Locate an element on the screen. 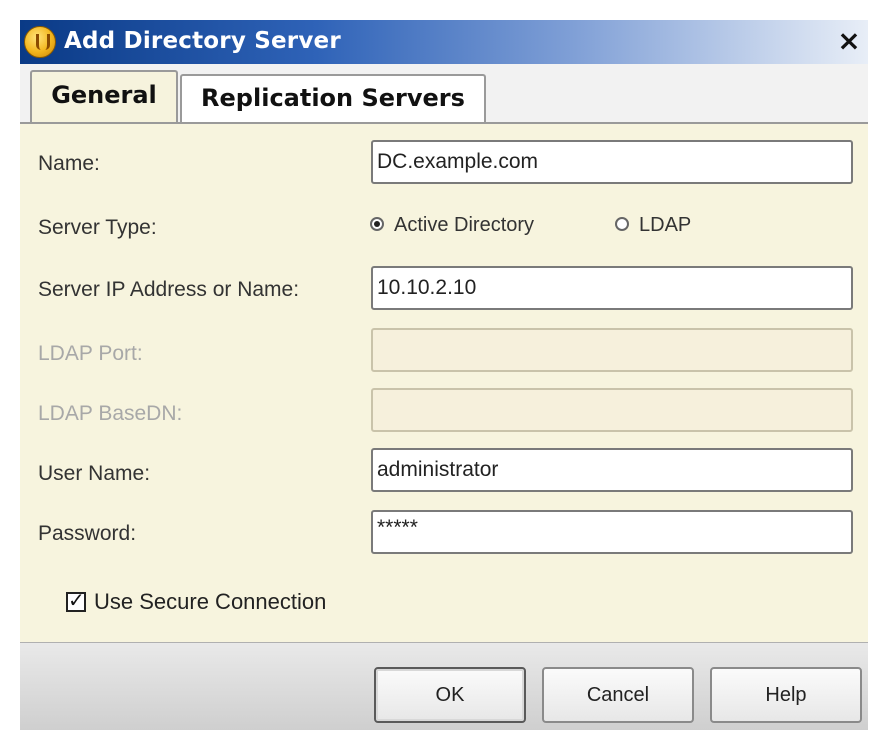 The height and width of the screenshot is (740, 875). radio-active-directory-label: Active Directory is located at coordinates (464, 225).